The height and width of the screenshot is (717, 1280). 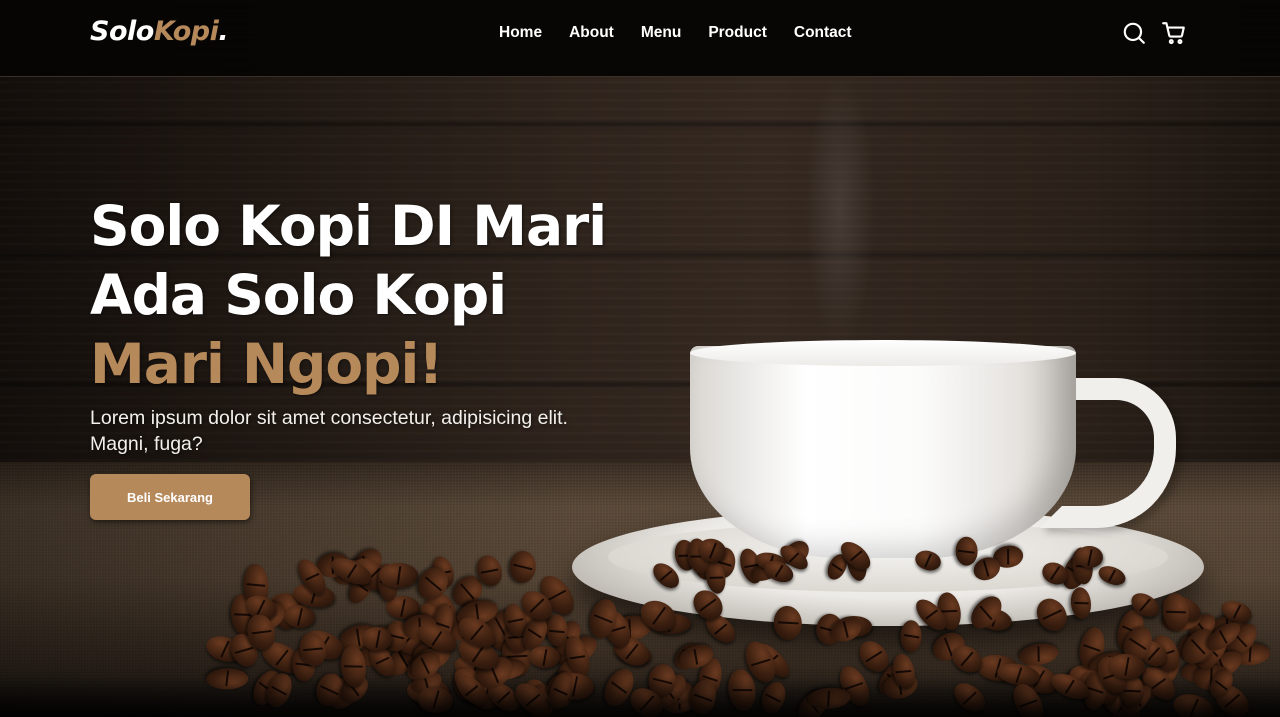 What do you see at coordinates (520, 33) in the screenshot?
I see `nav-link-home: Home` at bounding box center [520, 33].